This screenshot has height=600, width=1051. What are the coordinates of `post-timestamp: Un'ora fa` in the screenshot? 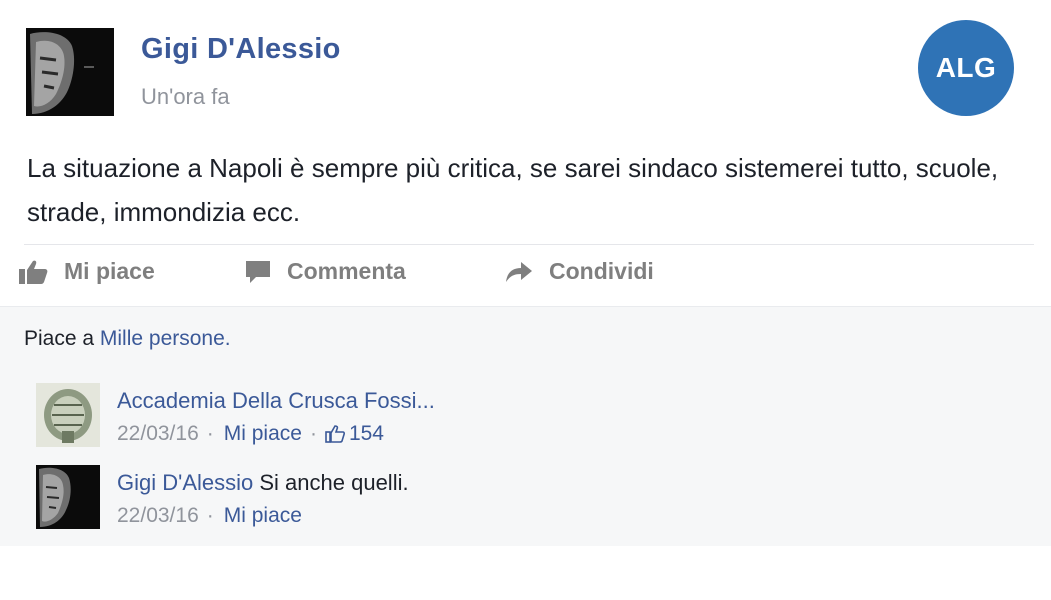 It's located at (185, 97).